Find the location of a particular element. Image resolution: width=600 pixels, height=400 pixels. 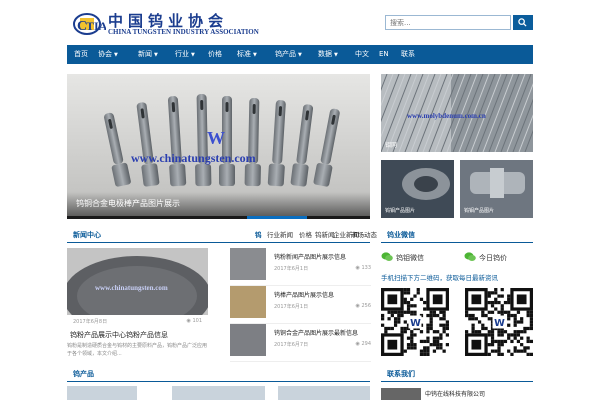

news-main-title: 钨粉产品展示中心钨粉产品信息 is located at coordinates (119, 335).